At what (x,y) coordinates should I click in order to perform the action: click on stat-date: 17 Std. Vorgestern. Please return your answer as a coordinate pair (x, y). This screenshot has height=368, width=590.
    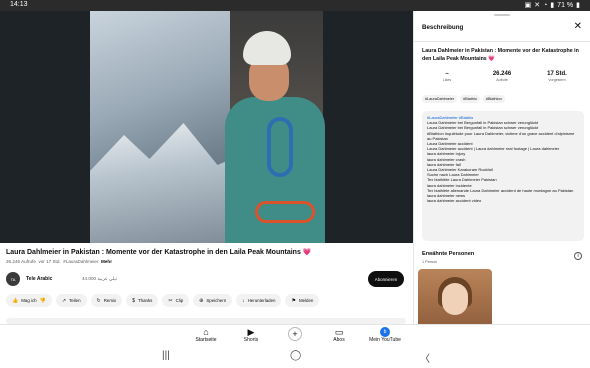
    Looking at the image, I should click on (557, 76).